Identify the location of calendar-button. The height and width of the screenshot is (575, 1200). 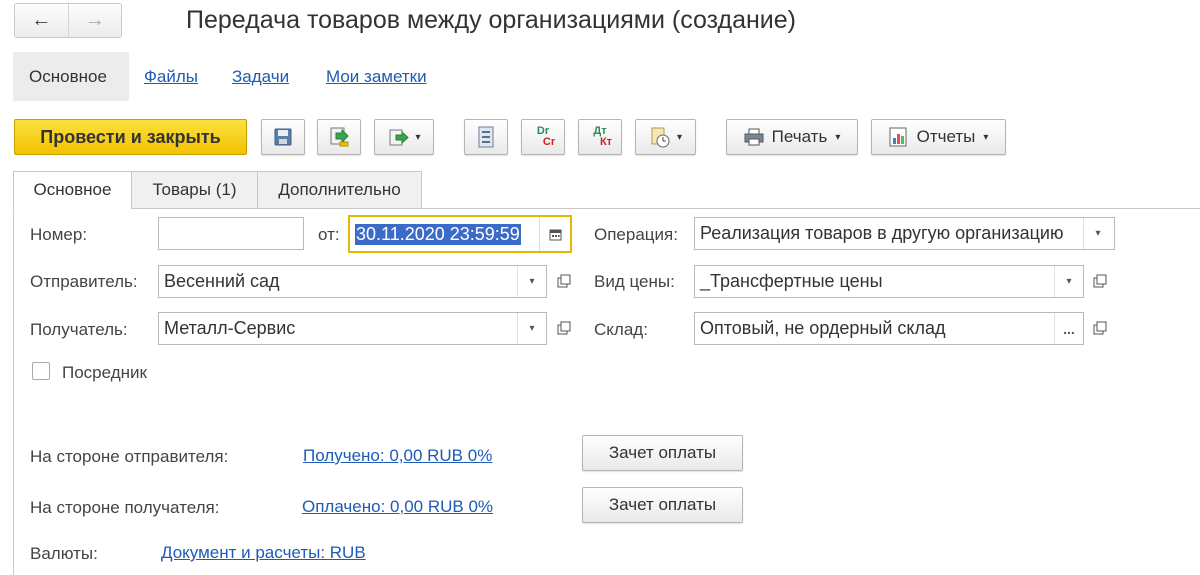
(554, 234).